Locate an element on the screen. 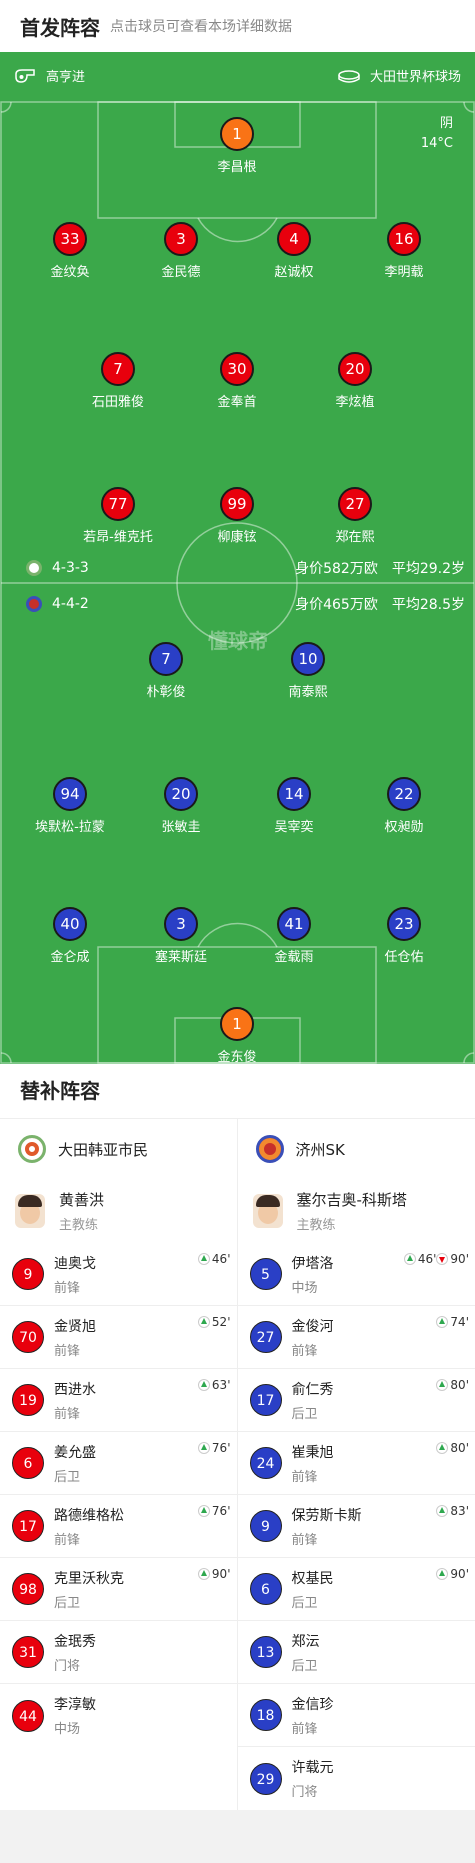 The image size is (475, 1863). home-player: 27 郑在熙 is located at coordinates (355, 516).